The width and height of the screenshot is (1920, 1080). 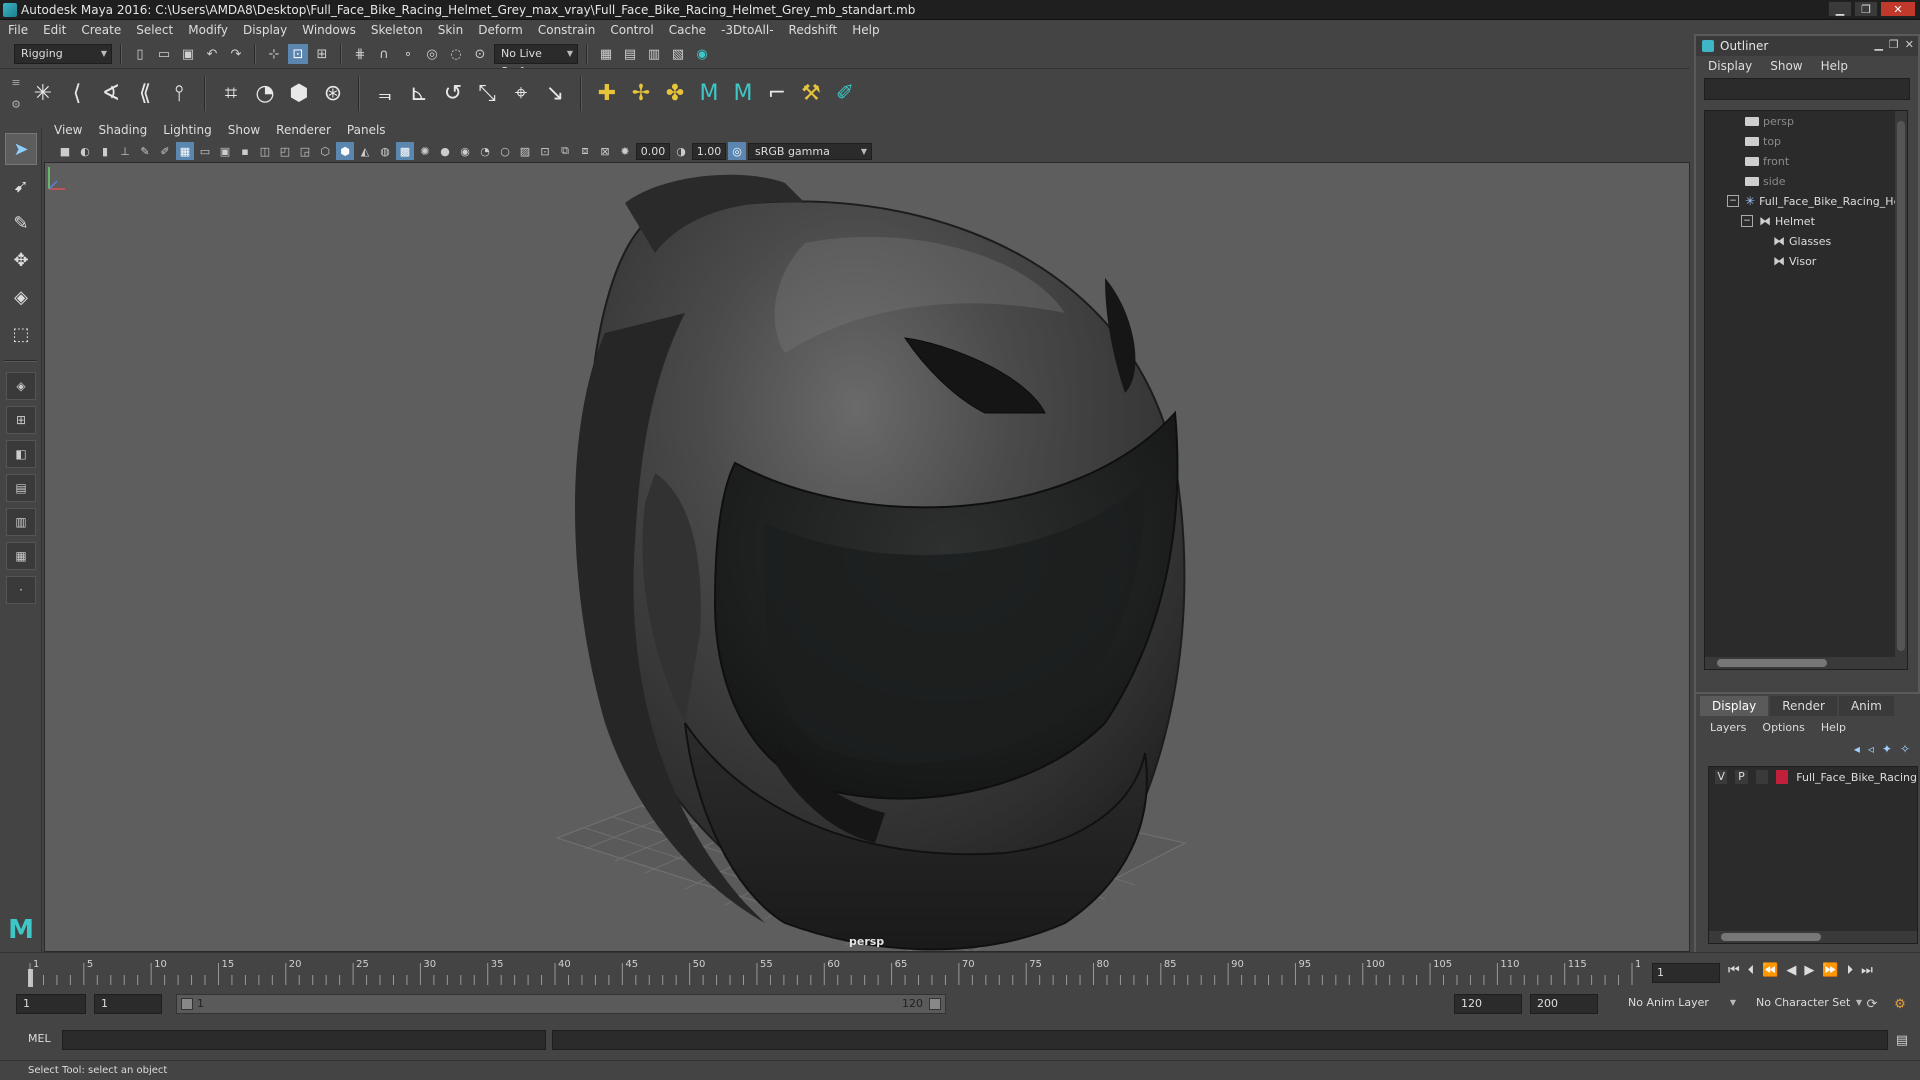 What do you see at coordinates (30, 978) in the screenshot?
I see `current-time-marker` at bounding box center [30, 978].